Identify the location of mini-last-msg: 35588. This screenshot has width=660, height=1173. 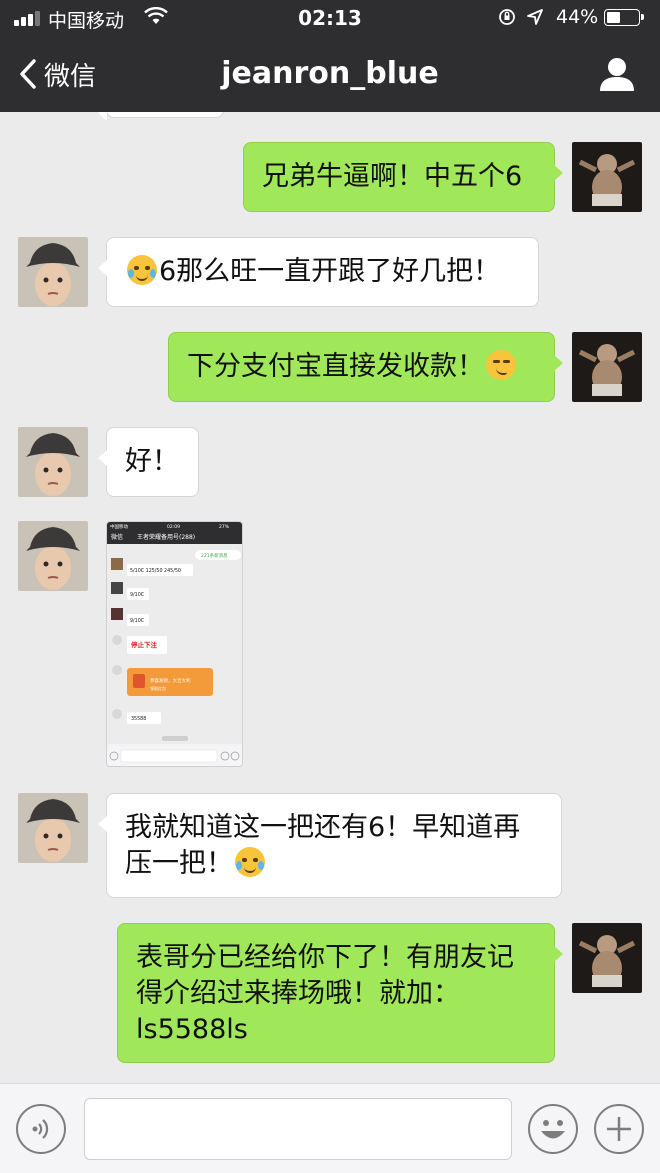
(138, 719).